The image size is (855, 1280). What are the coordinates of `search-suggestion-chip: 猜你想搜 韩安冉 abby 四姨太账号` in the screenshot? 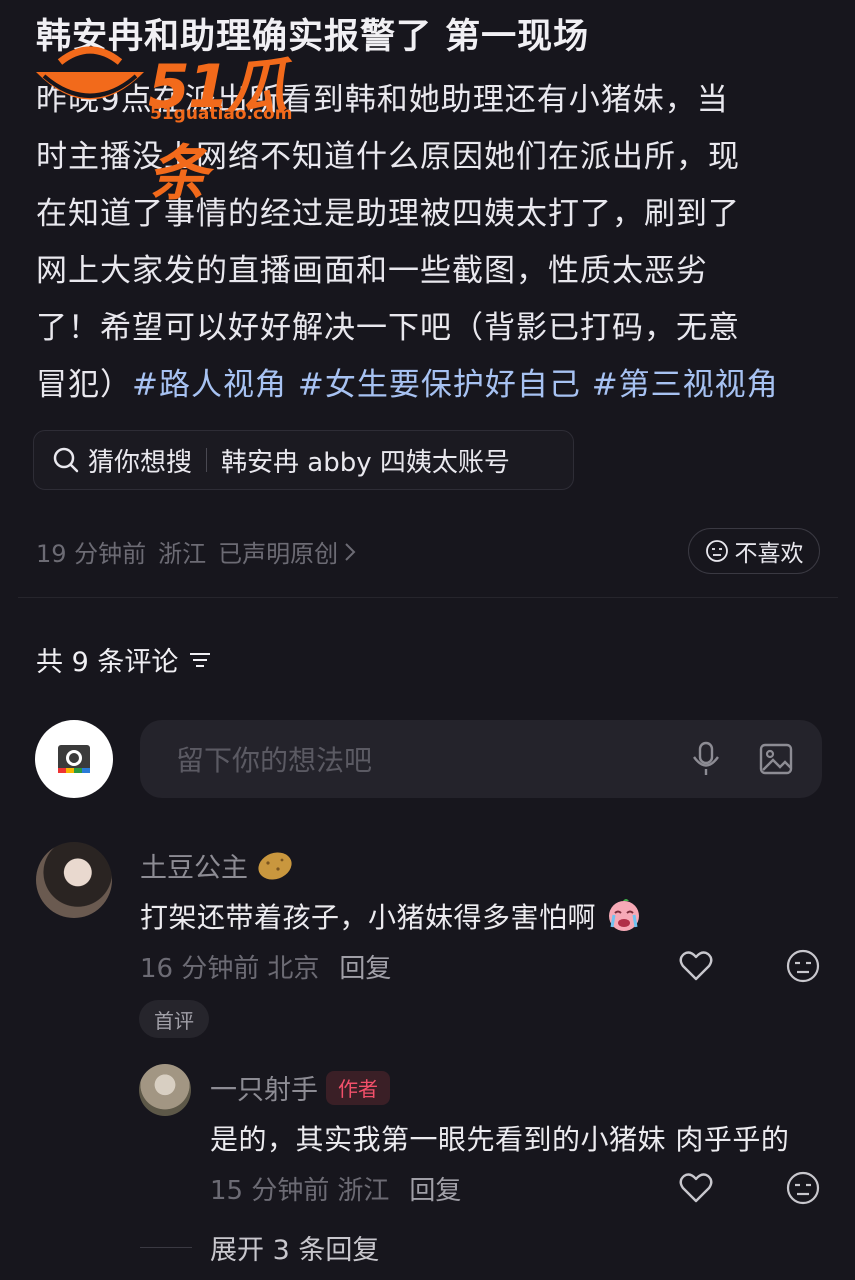 It's located at (303, 460).